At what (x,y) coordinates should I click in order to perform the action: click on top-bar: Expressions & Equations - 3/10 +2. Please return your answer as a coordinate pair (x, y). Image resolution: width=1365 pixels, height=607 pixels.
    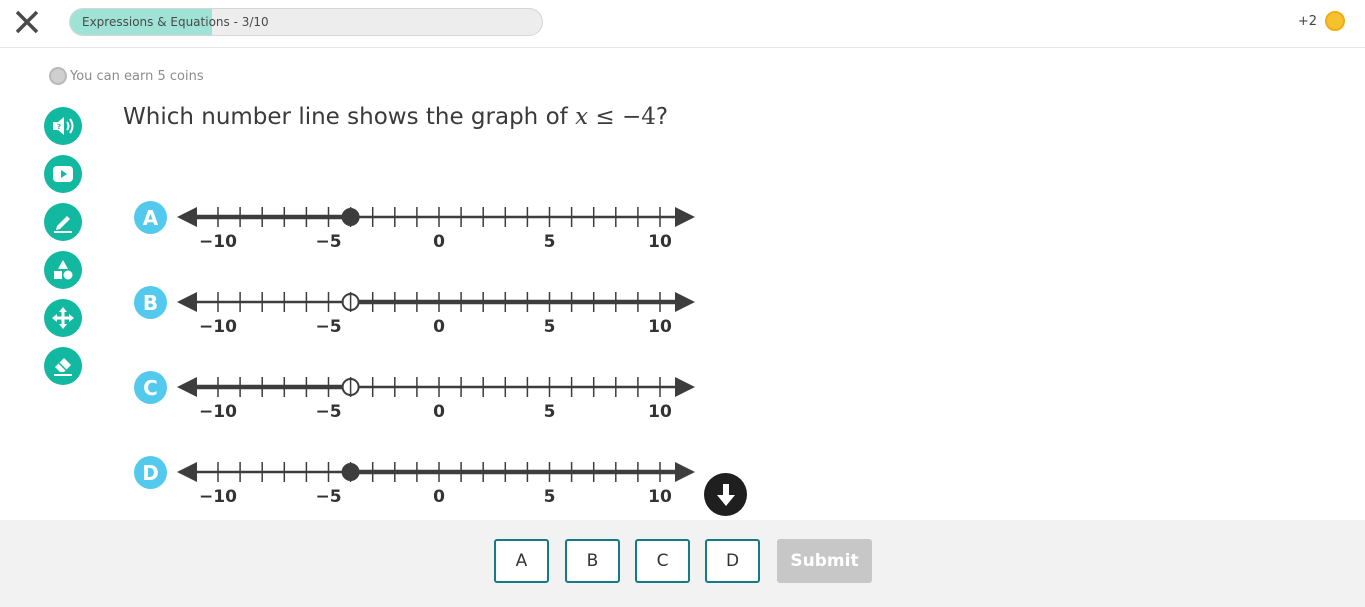
    Looking at the image, I should click on (682, 24).